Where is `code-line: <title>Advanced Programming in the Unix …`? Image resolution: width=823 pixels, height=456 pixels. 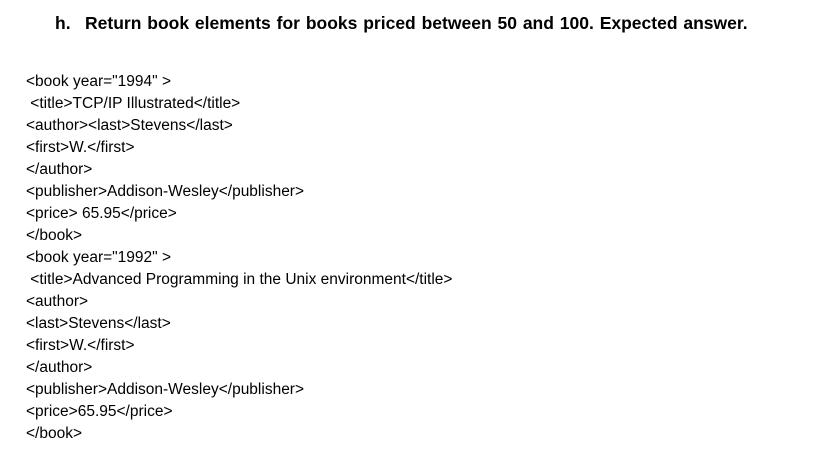 code-line: <title>Advanced Programming in the Unix … is located at coordinates (239, 279).